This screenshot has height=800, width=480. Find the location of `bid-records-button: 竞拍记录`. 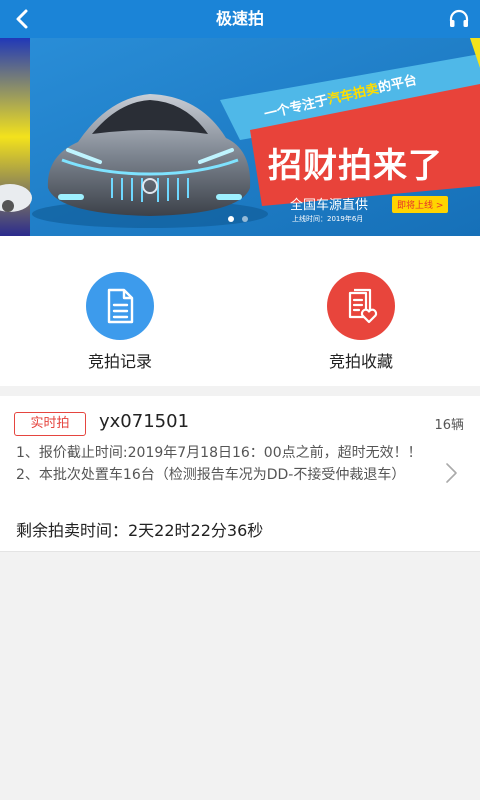

bid-records-button: 竞拍记录 is located at coordinates (120, 322).